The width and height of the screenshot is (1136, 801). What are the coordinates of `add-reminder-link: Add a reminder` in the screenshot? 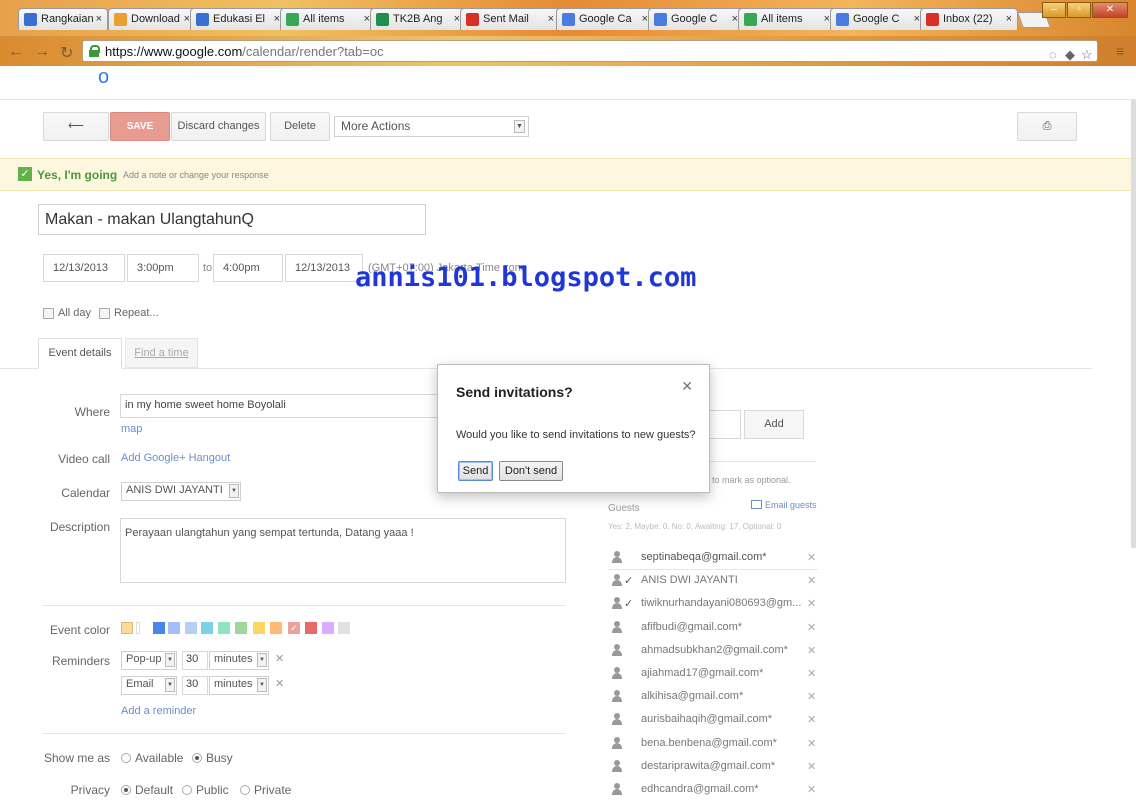 It's located at (158, 711).